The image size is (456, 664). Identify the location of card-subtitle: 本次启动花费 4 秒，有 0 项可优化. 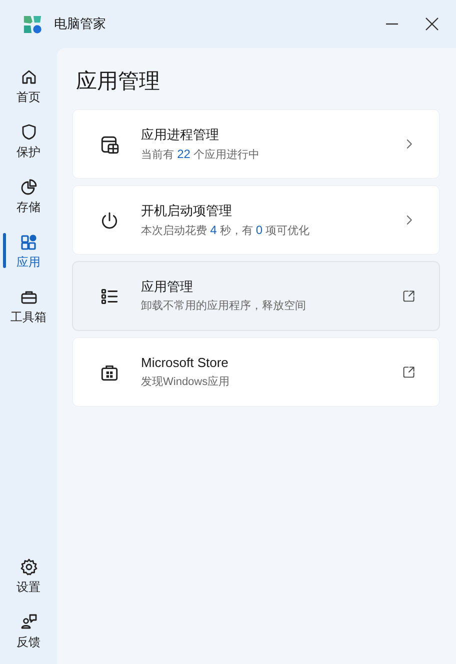
(226, 230).